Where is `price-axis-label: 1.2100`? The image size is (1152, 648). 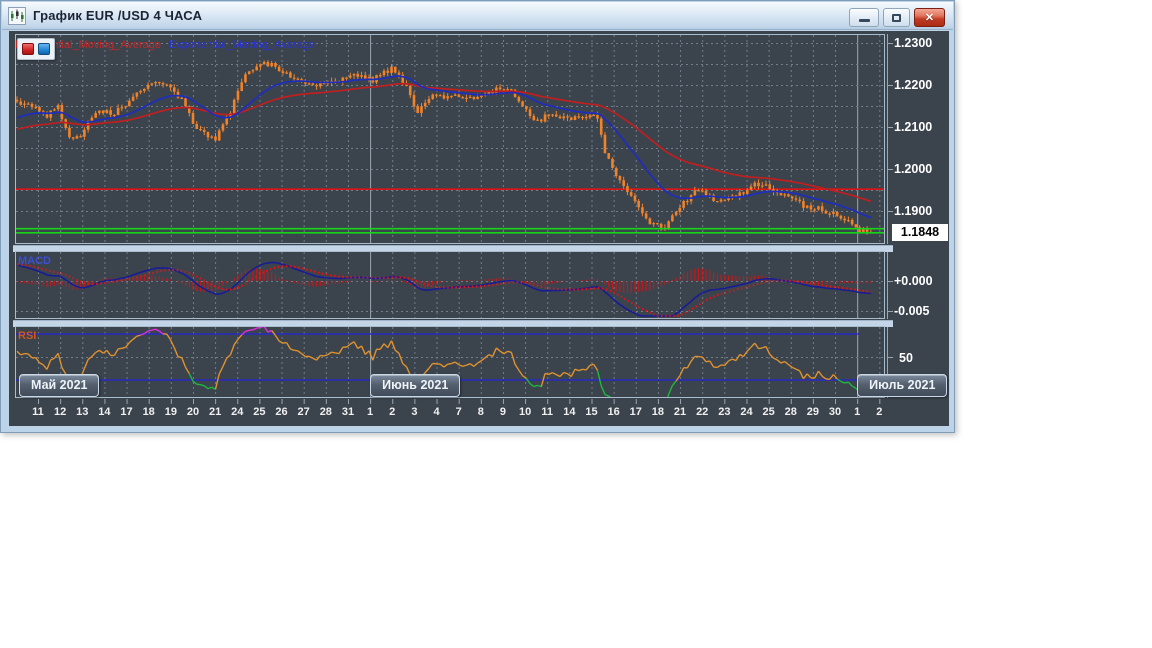 price-axis-label: 1.2100 is located at coordinates (913, 127).